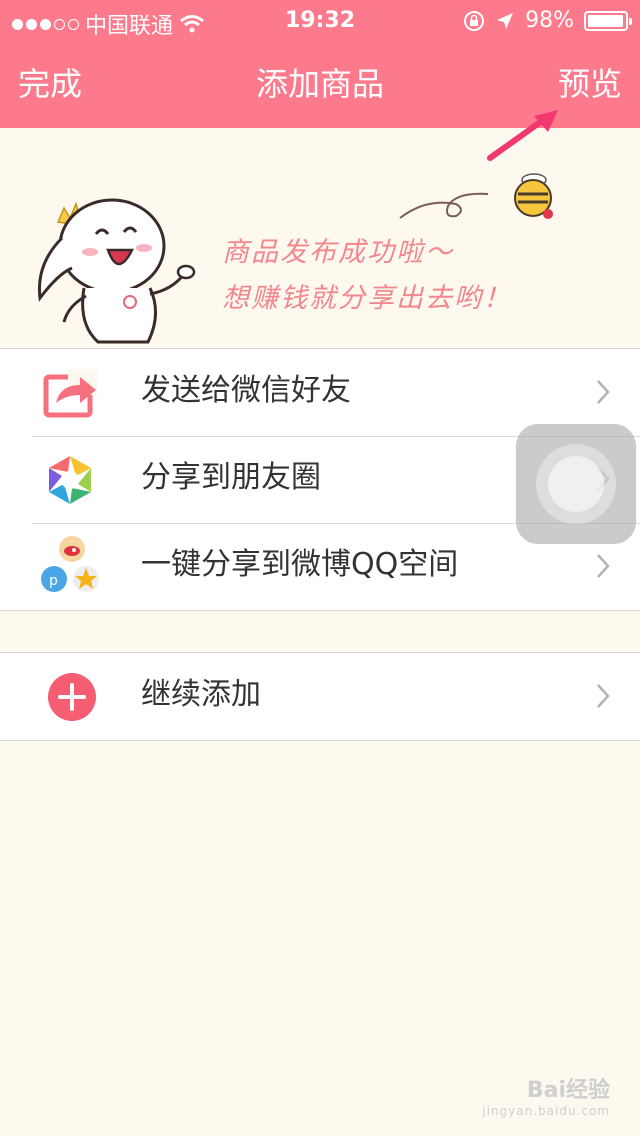 The height and width of the screenshot is (1136, 640). Describe the element at coordinates (231, 477) in the screenshot. I see `list-item-label: 分享到朋友圈` at that location.